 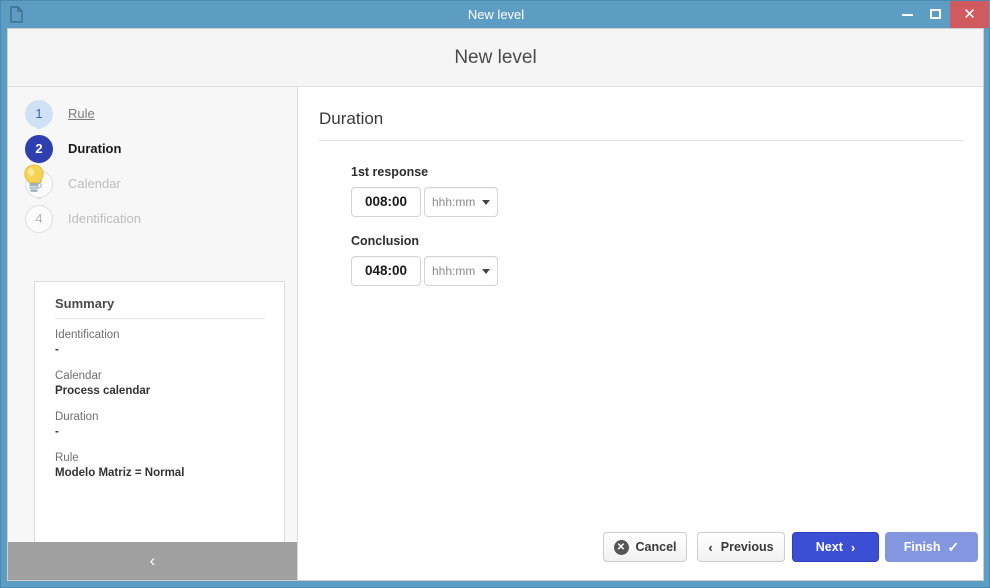 I want to click on next-button-label: Next, so click(x=829, y=547).